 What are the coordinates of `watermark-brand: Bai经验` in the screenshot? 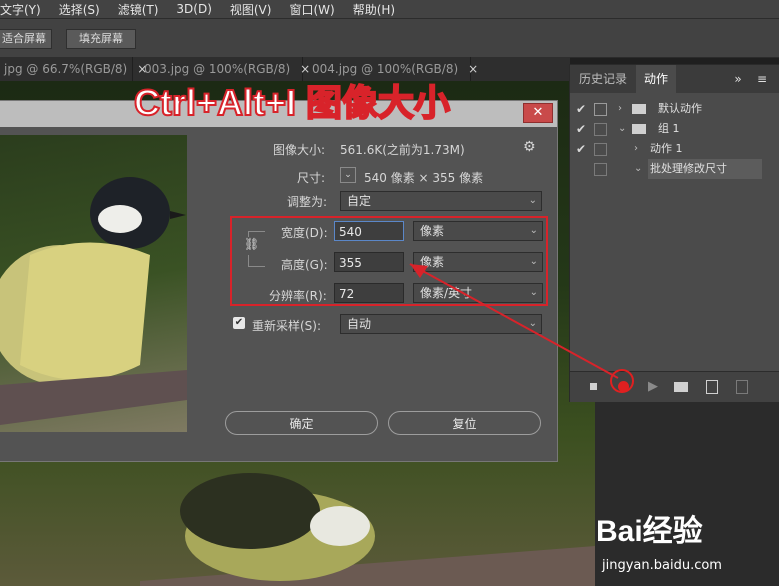 It's located at (649, 531).